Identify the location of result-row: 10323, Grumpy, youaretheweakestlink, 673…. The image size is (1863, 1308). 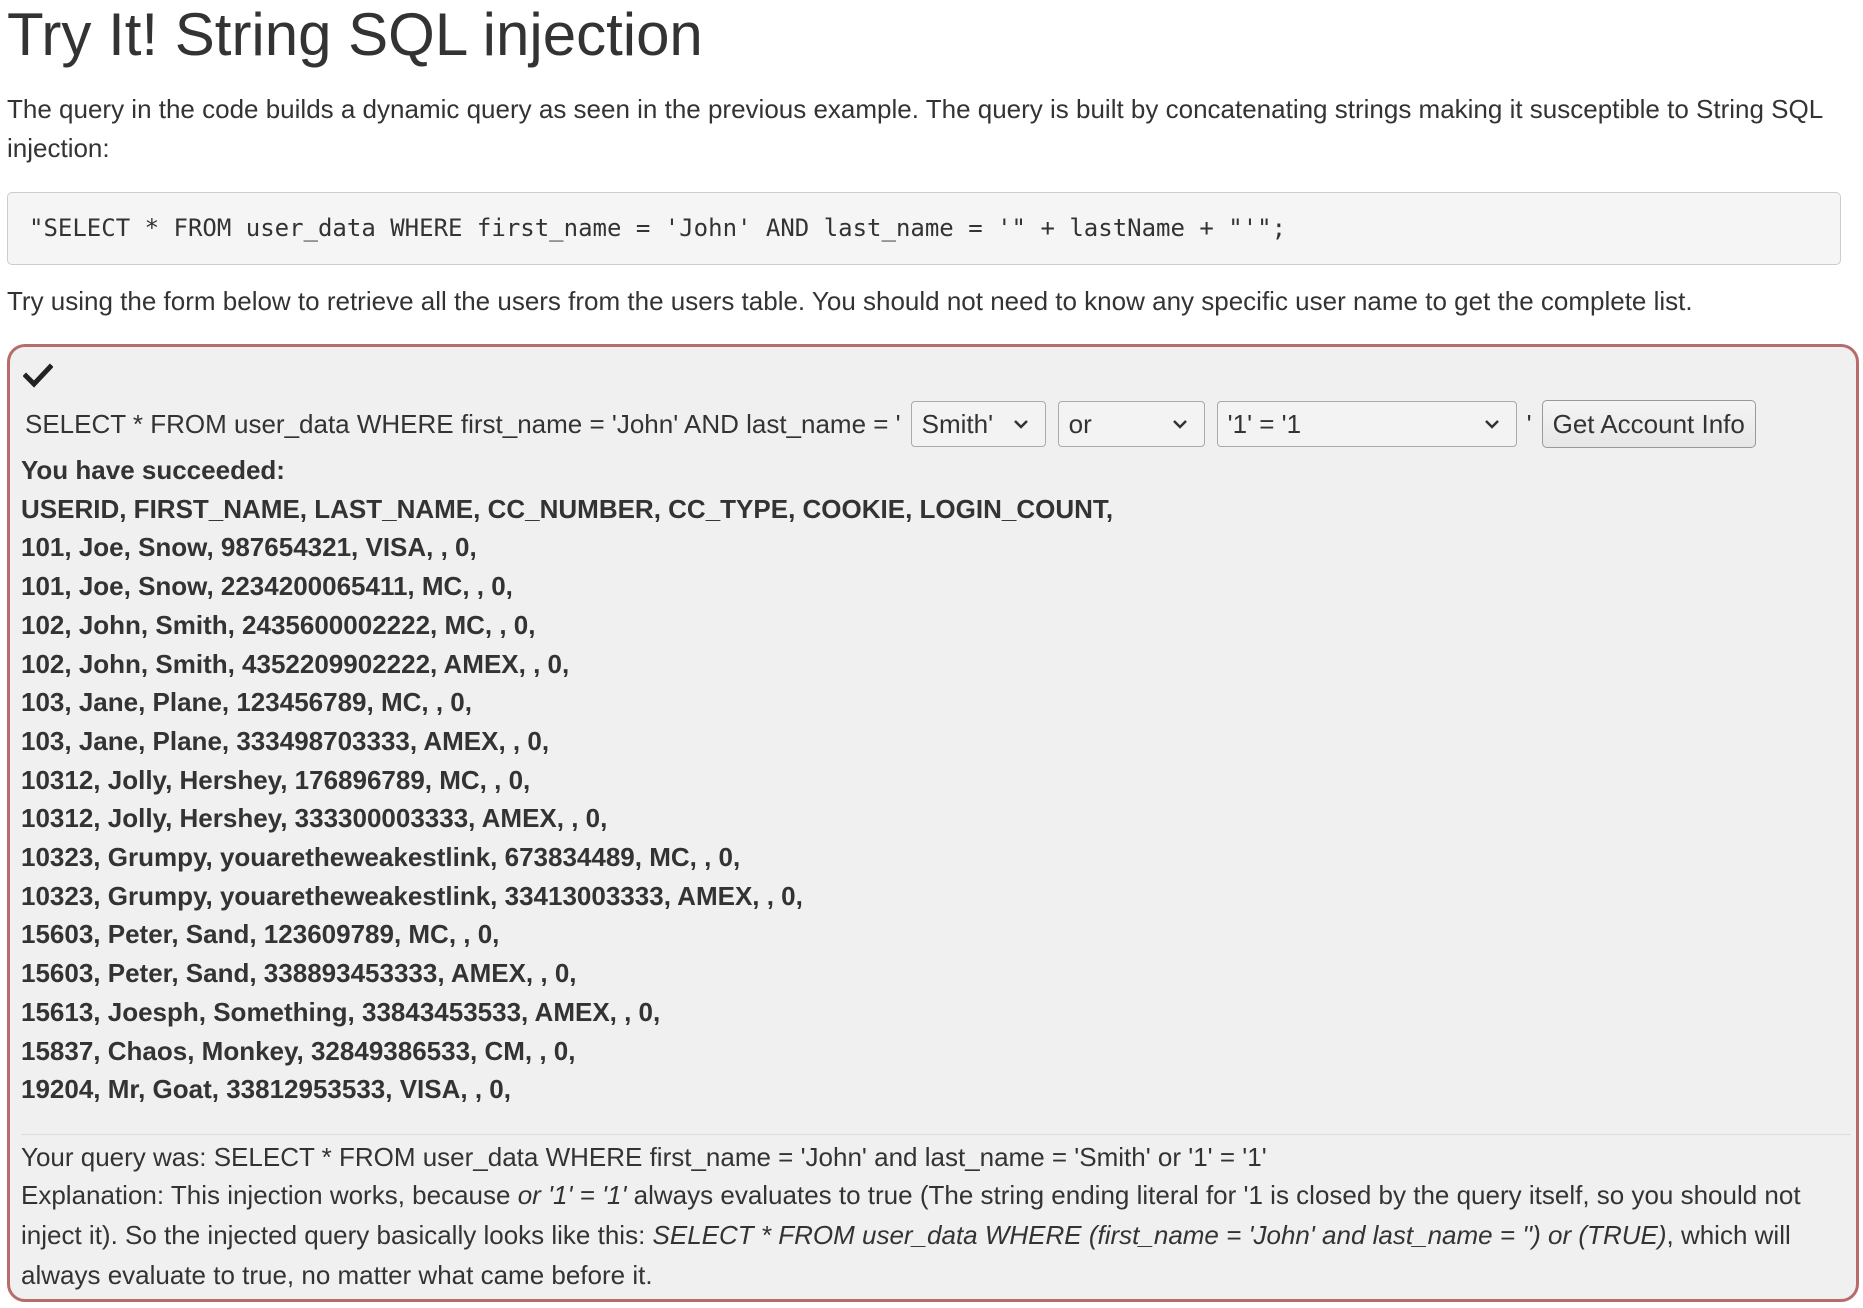
(381, 857).